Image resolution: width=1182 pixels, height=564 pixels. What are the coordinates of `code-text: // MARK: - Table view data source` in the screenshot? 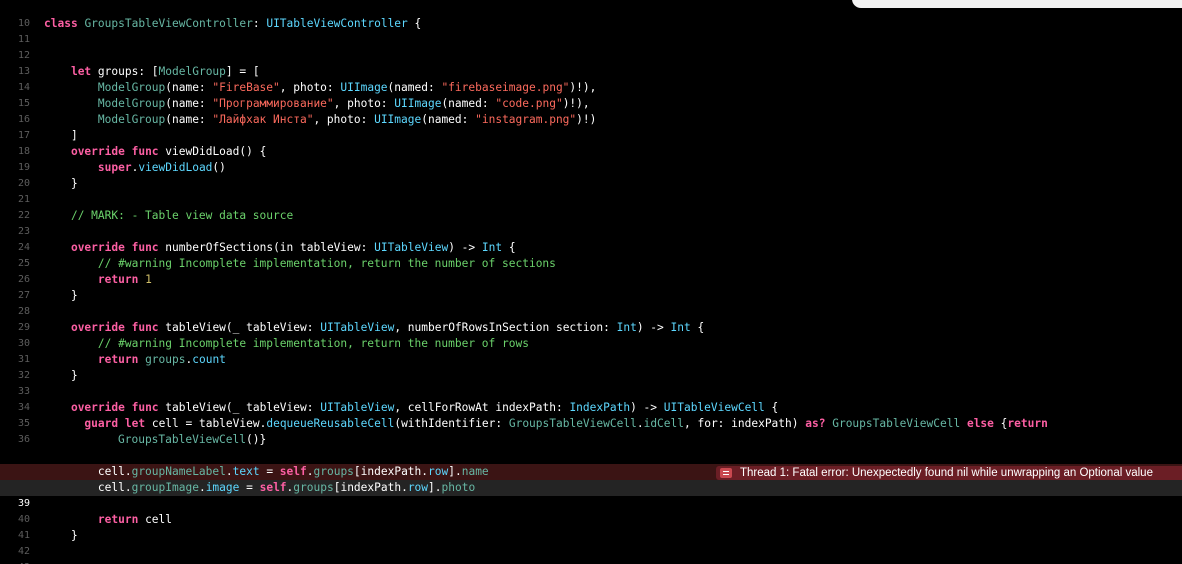 It's located at (182, 215).